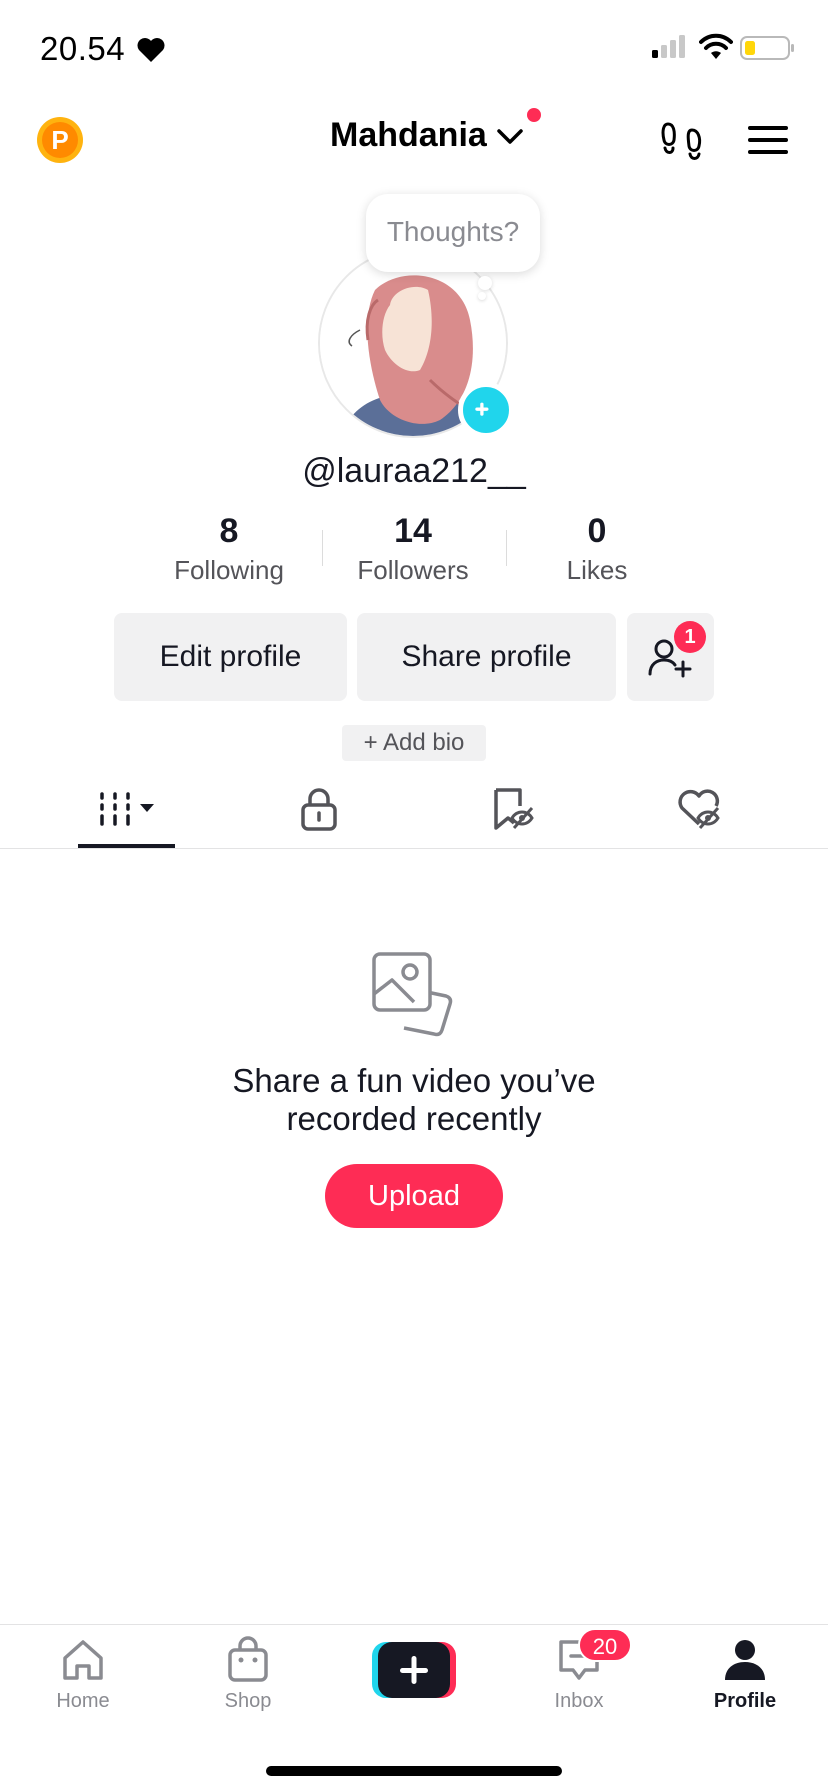 This screenshot has height=1792, width=828. Describe the element at coordinates (597, 570) in the screenshot. I see `stat-likes-label: Likes` at that location.